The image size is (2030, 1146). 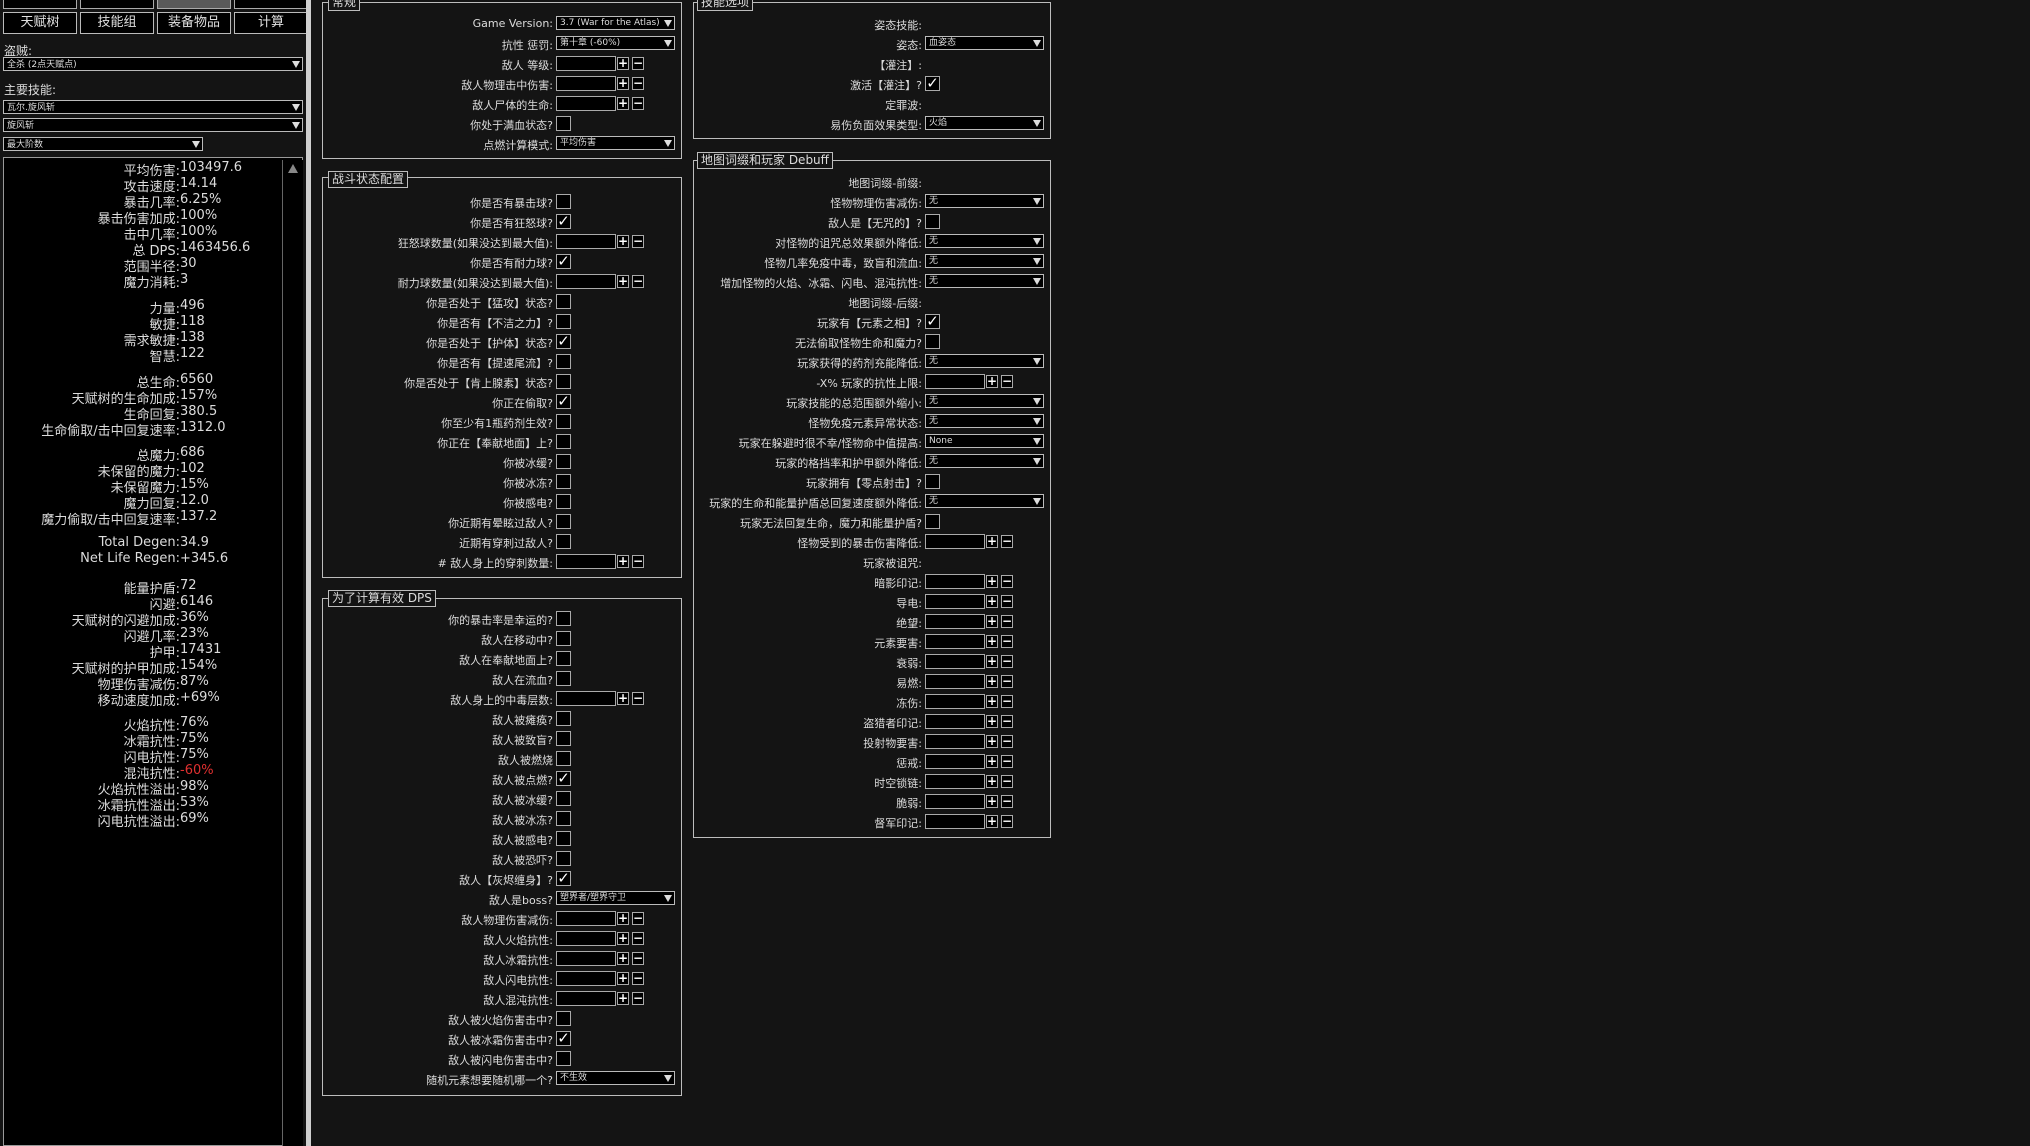 What do you see at coordinates (909, 663) in the screenshot?
I see `config-label: 衰弱:` at bounding box center [909, 663].